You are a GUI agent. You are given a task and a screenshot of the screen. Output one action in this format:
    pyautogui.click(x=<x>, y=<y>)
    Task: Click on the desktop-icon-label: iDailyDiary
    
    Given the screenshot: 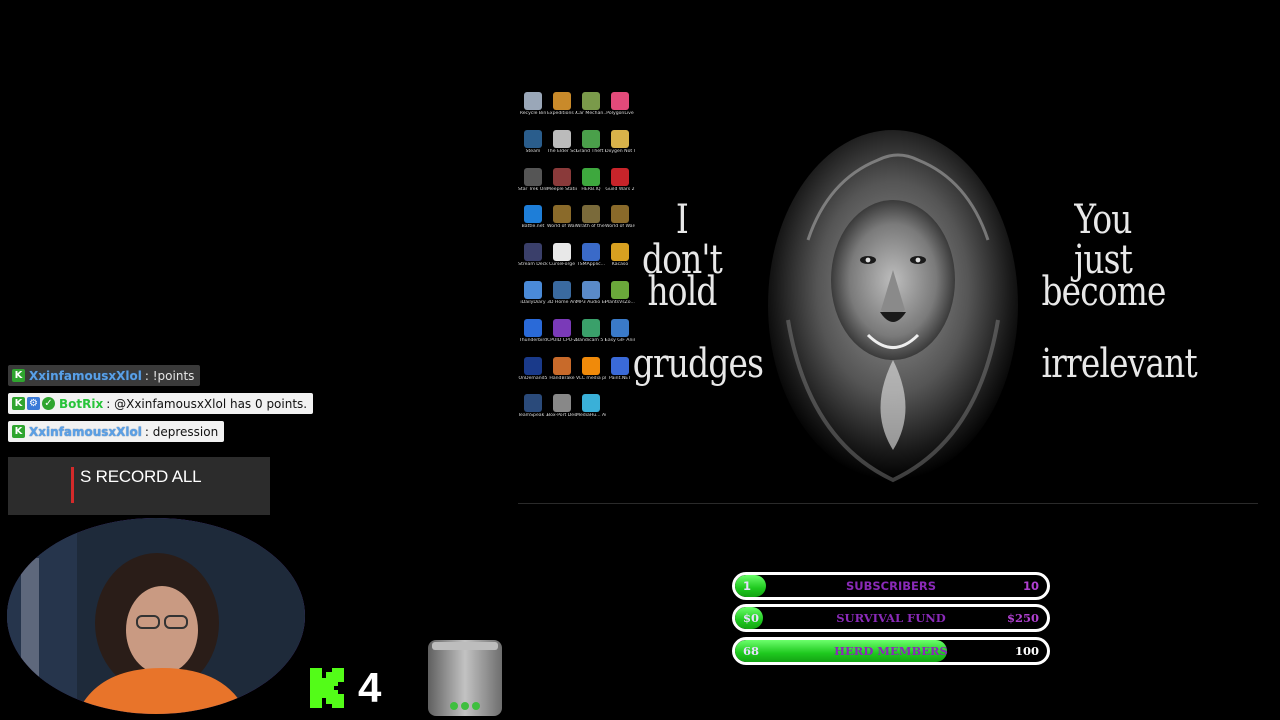 What is the action you would take?
    pyautogui.click(x=533, y=302)
    